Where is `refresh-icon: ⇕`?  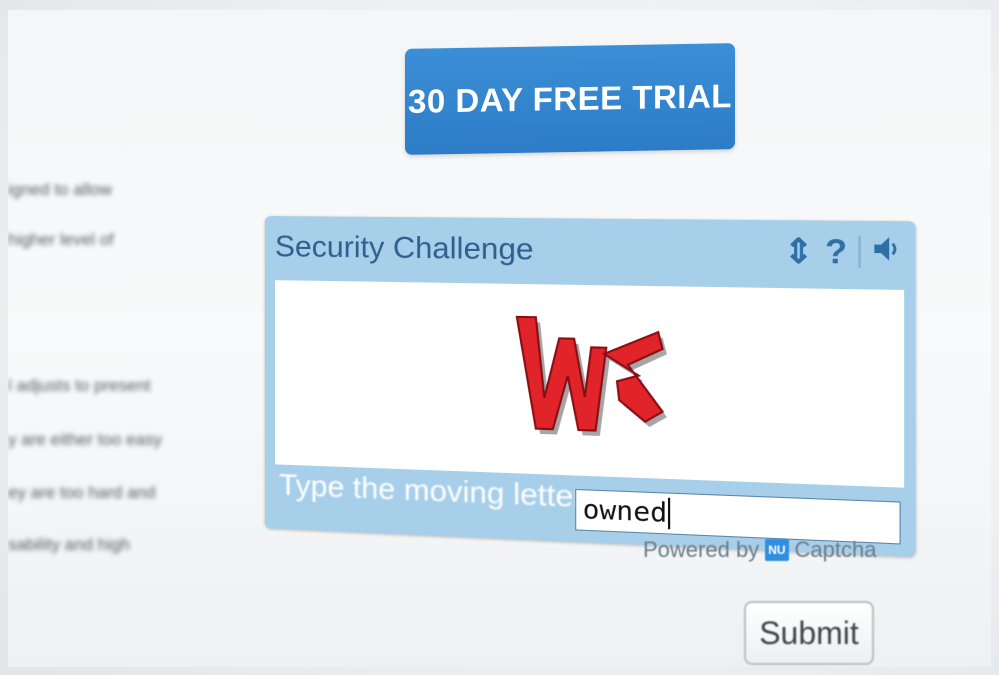
refresh-icon: ⇕ is located at coordinates (799, 251).